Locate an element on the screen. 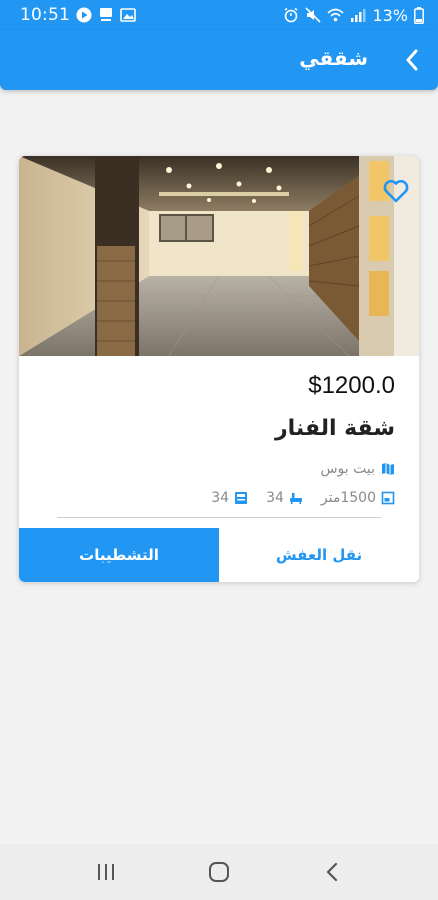 The height and width of the screenshot is (900, 438). status-bar: 10:51 13% is located at coordinates (219, 15).